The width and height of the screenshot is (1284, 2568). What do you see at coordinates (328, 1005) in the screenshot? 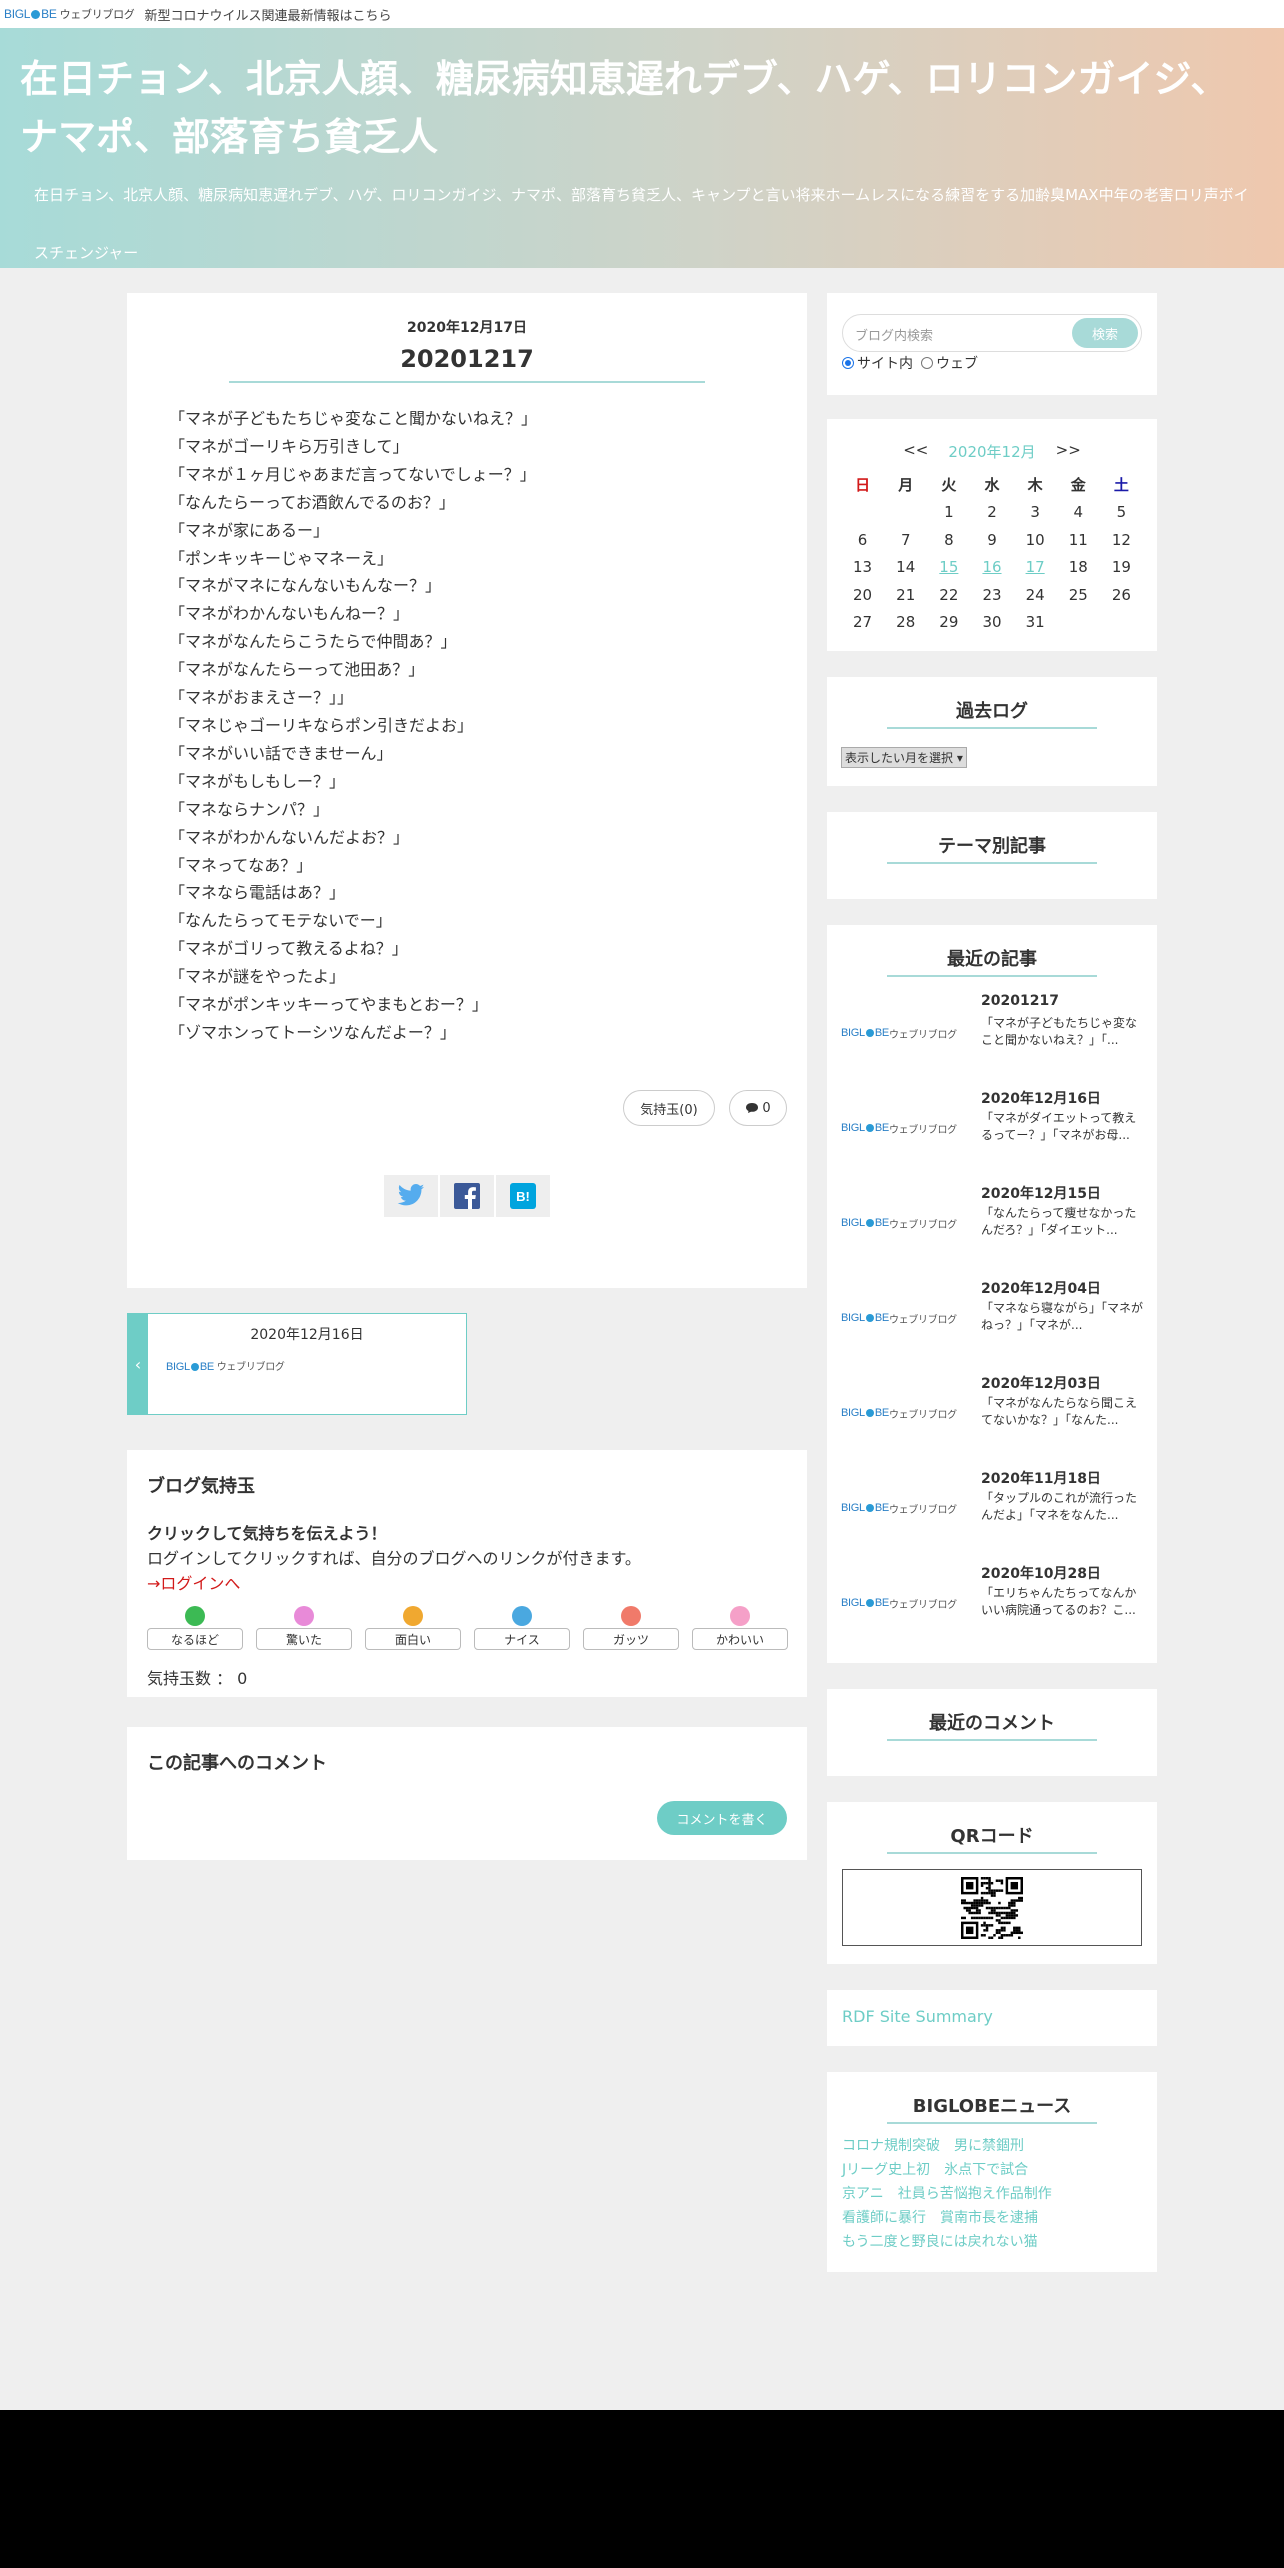
I see `article-line: 「マネがポンキッキーってやまもとおー？」` at bounding box center [328, 1005].